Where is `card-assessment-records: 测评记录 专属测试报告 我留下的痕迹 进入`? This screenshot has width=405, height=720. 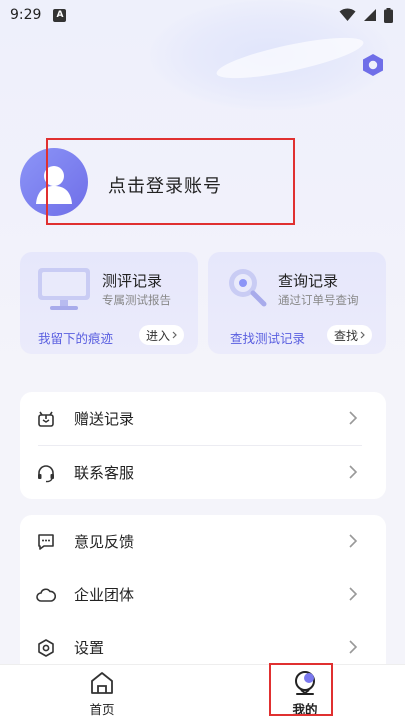
card-assessment-records: 测评记录 专属测试报告 我留下的痕迹 进入 is located at coordinates (109, 303).